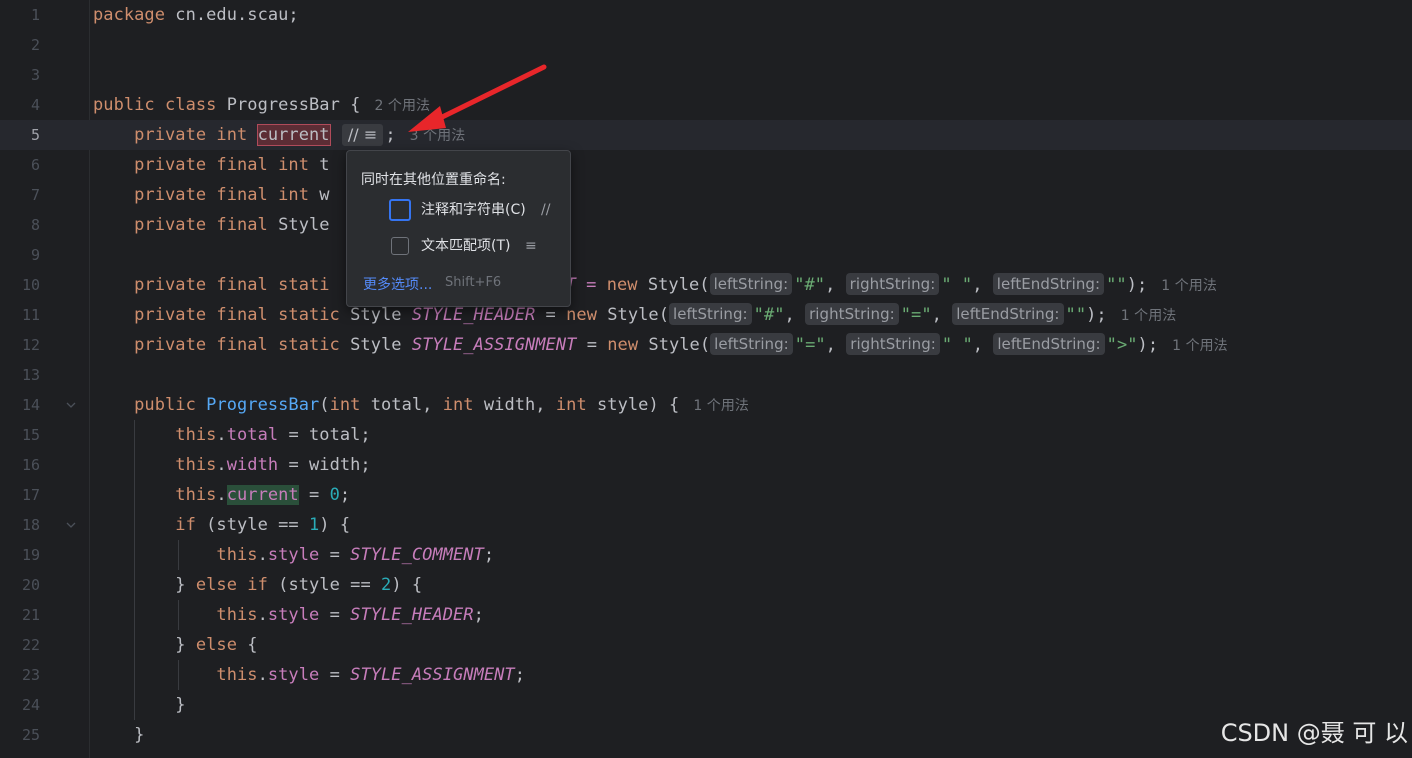 The image size is (1412, 758). I want to click on code-line: 22 } else {, so click(706, 645).